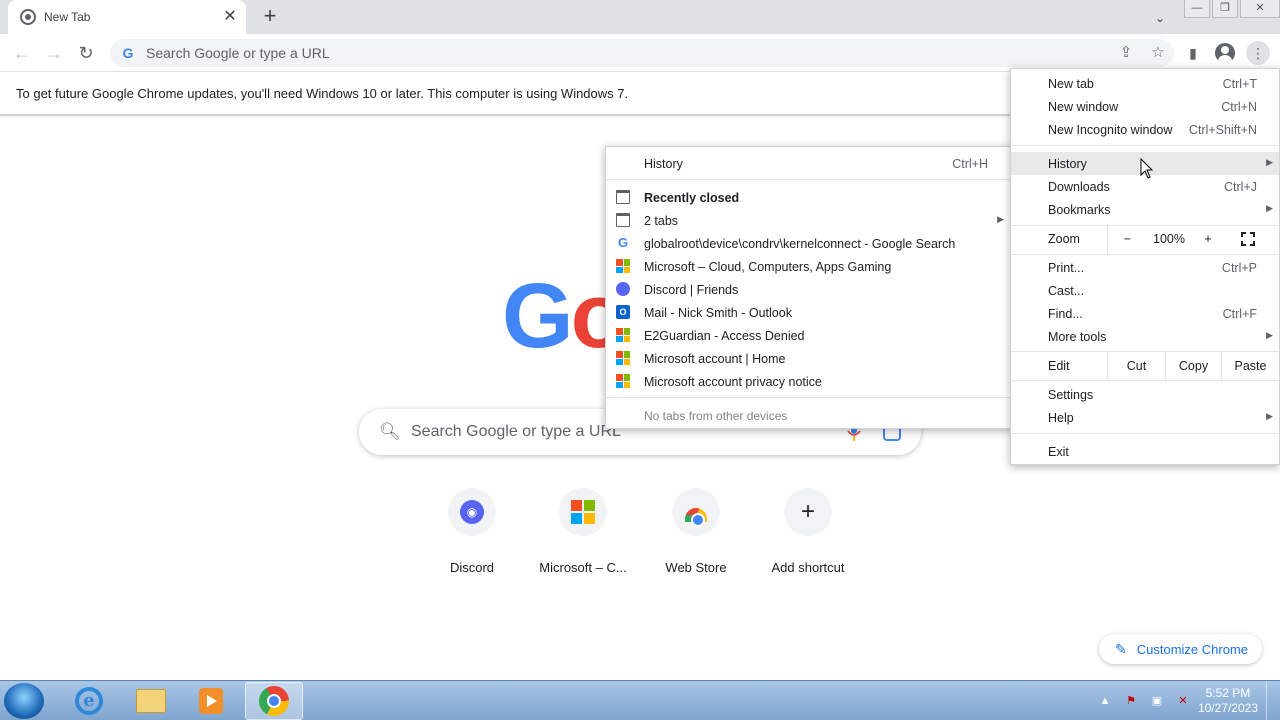  I want to click on taskbar-file-explorer, so click(151, 701).